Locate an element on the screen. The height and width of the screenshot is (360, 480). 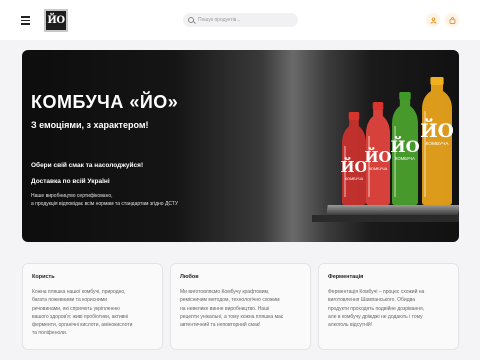
header: ЙО is located at coordinates (240, 20).